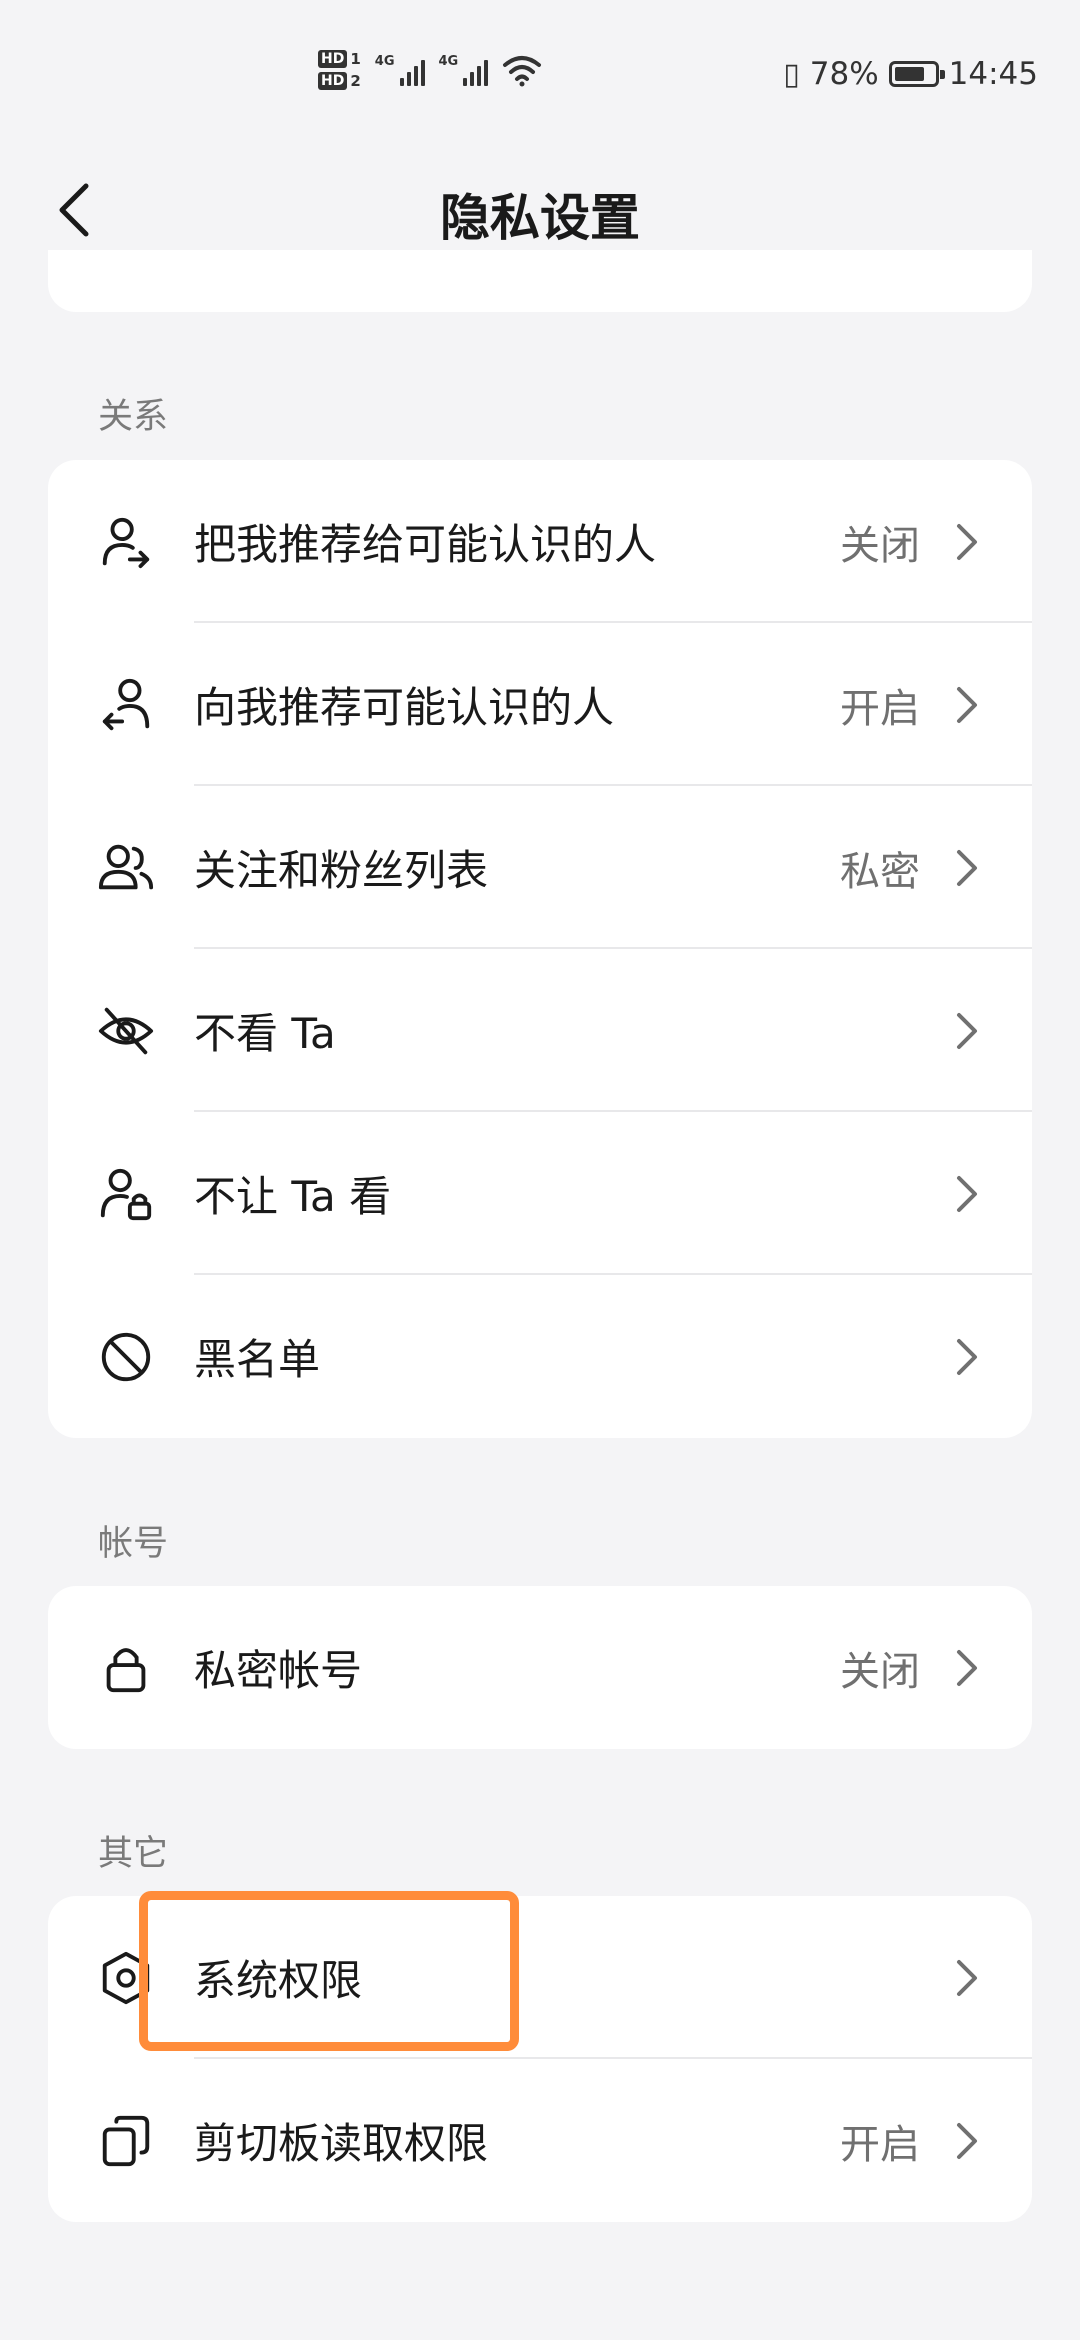 The image size is (1080, 2340). I want to click on section-label-account: 帐号, so click(133, 1544).